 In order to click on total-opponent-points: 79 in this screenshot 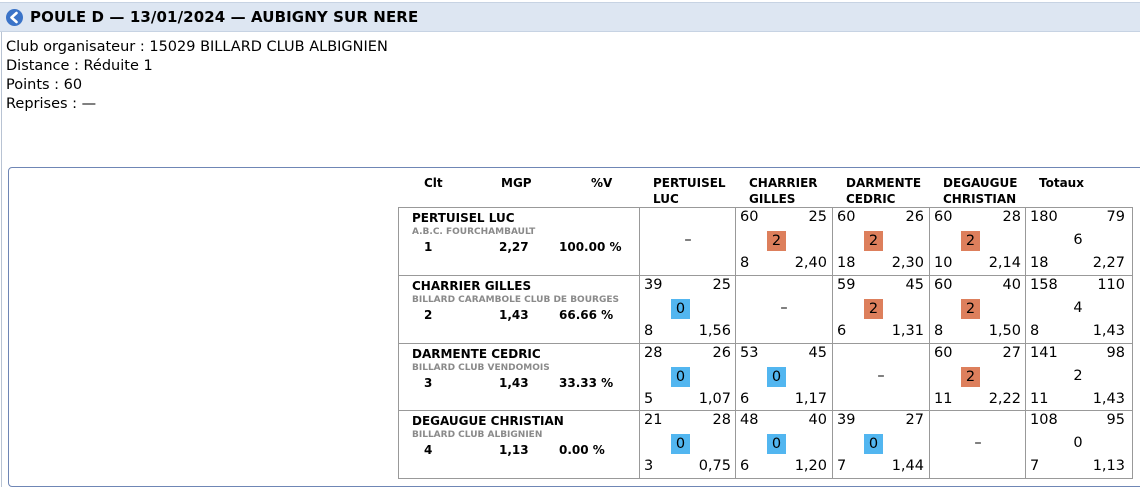, I will do `click(1115, 217)`.